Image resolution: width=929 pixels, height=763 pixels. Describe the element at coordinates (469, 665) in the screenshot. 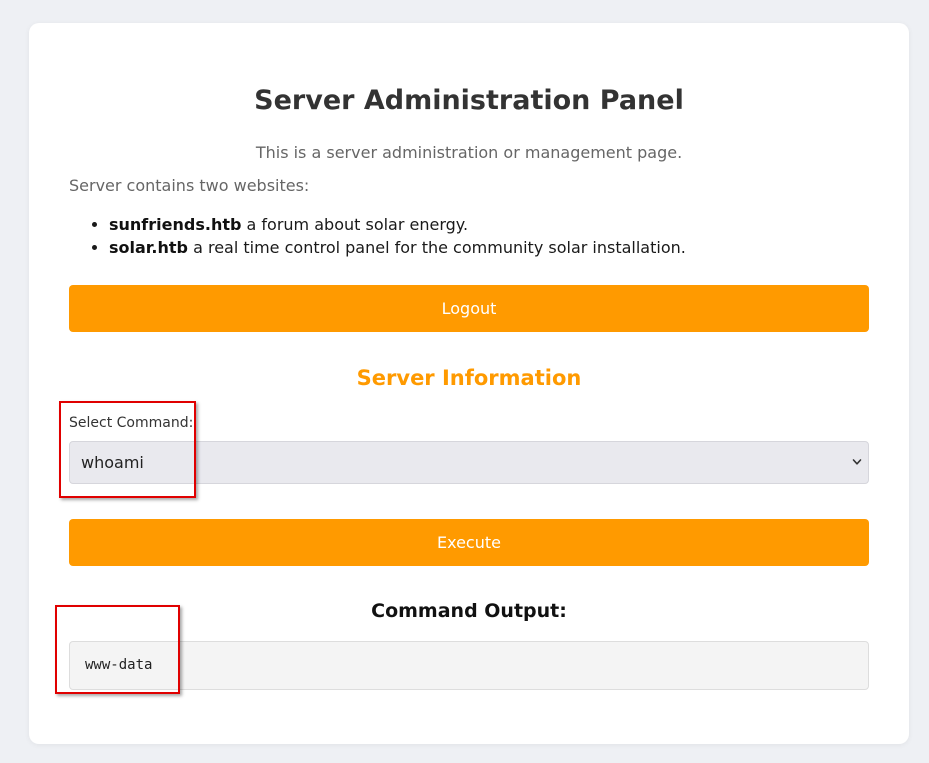

I see `command-output-box: www-data` at that location.